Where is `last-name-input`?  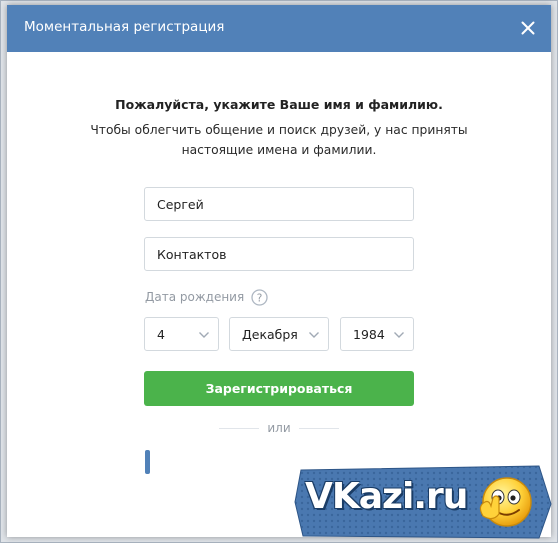
last-name-input is located at coordinates (279, 254).